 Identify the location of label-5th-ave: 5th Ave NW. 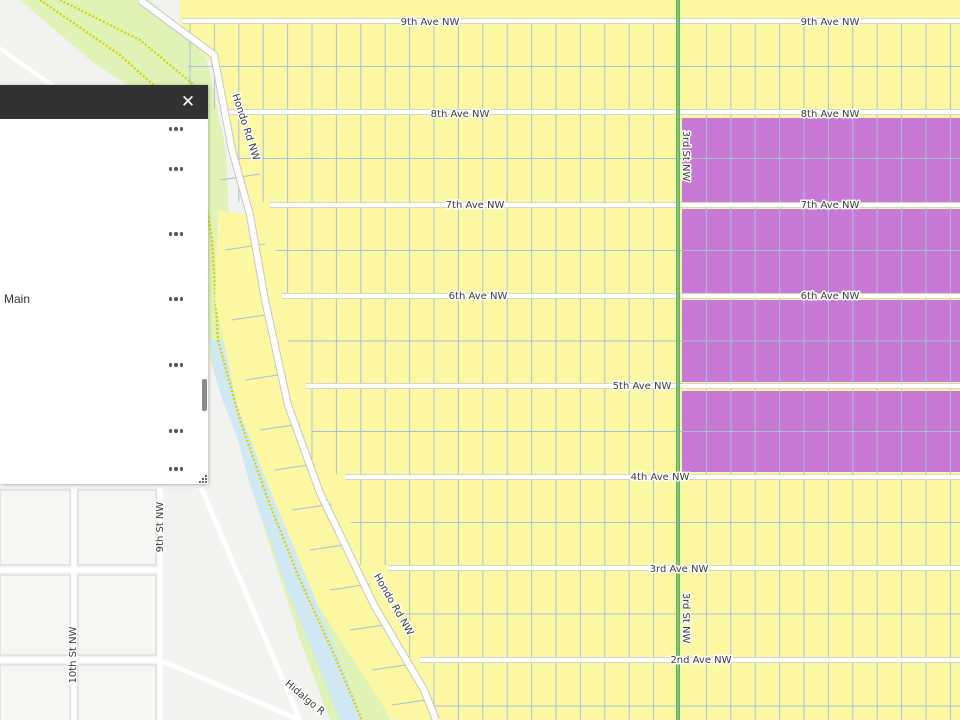
(642, 386).